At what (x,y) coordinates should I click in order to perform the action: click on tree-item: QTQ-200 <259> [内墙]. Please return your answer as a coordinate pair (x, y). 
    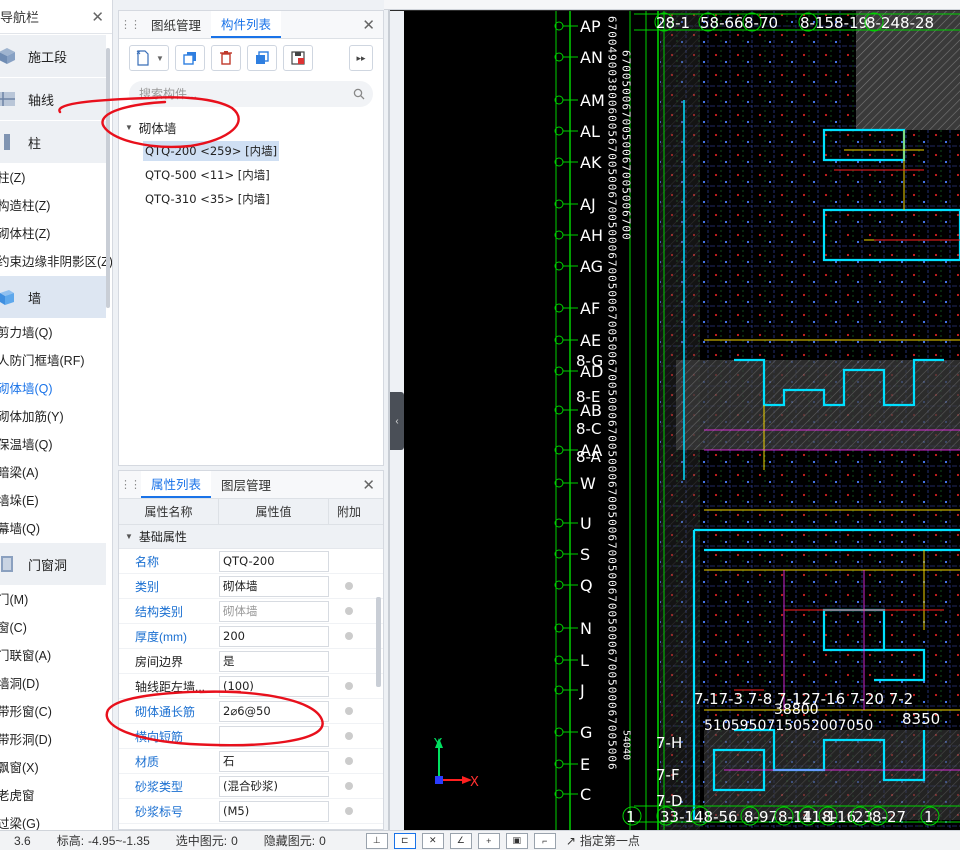
    Looking at the image, I should click on (251, 151).